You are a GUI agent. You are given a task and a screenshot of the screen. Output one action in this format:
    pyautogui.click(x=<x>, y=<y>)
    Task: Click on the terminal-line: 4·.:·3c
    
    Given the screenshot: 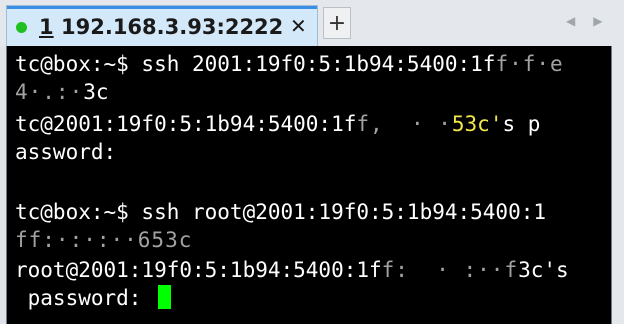 What is the action you would take?
    pyautogui.click(x=62, y=92)
    